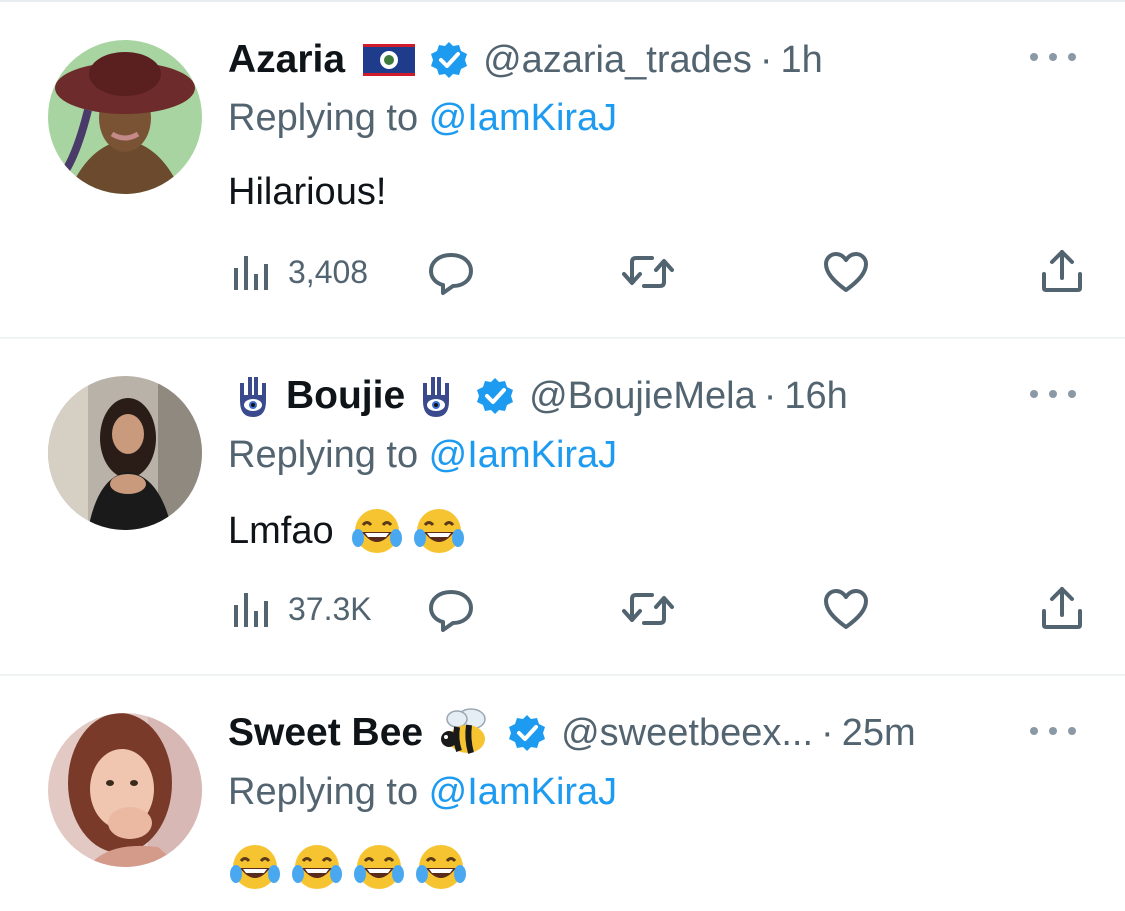 The width and height of the screenshot is (1125, 911). I want to click on display-name: Sweet Bee, so click(325, 733).